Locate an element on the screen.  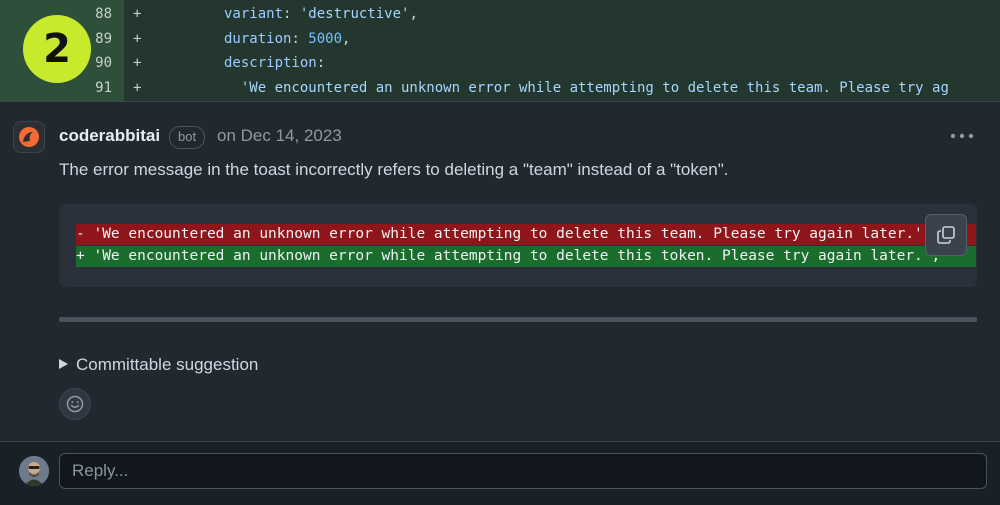
line-number: 91 is located at coordinates (103, 88).